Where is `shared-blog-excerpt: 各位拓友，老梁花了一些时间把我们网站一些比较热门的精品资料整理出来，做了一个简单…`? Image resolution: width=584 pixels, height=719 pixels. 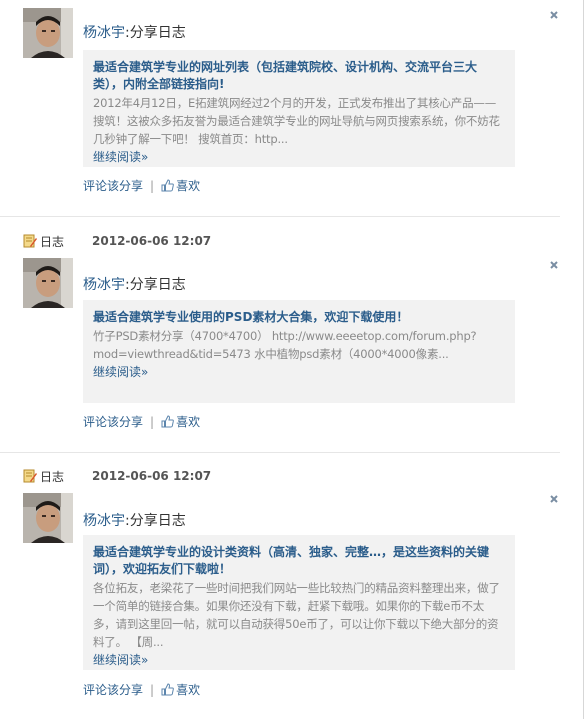 shared-blog-excerpt: 各位拓友，老梁花了一些时间把我们网站一些比较热门的精品资料整理出来，做了一个简单… is located at coordinates (296, 615).